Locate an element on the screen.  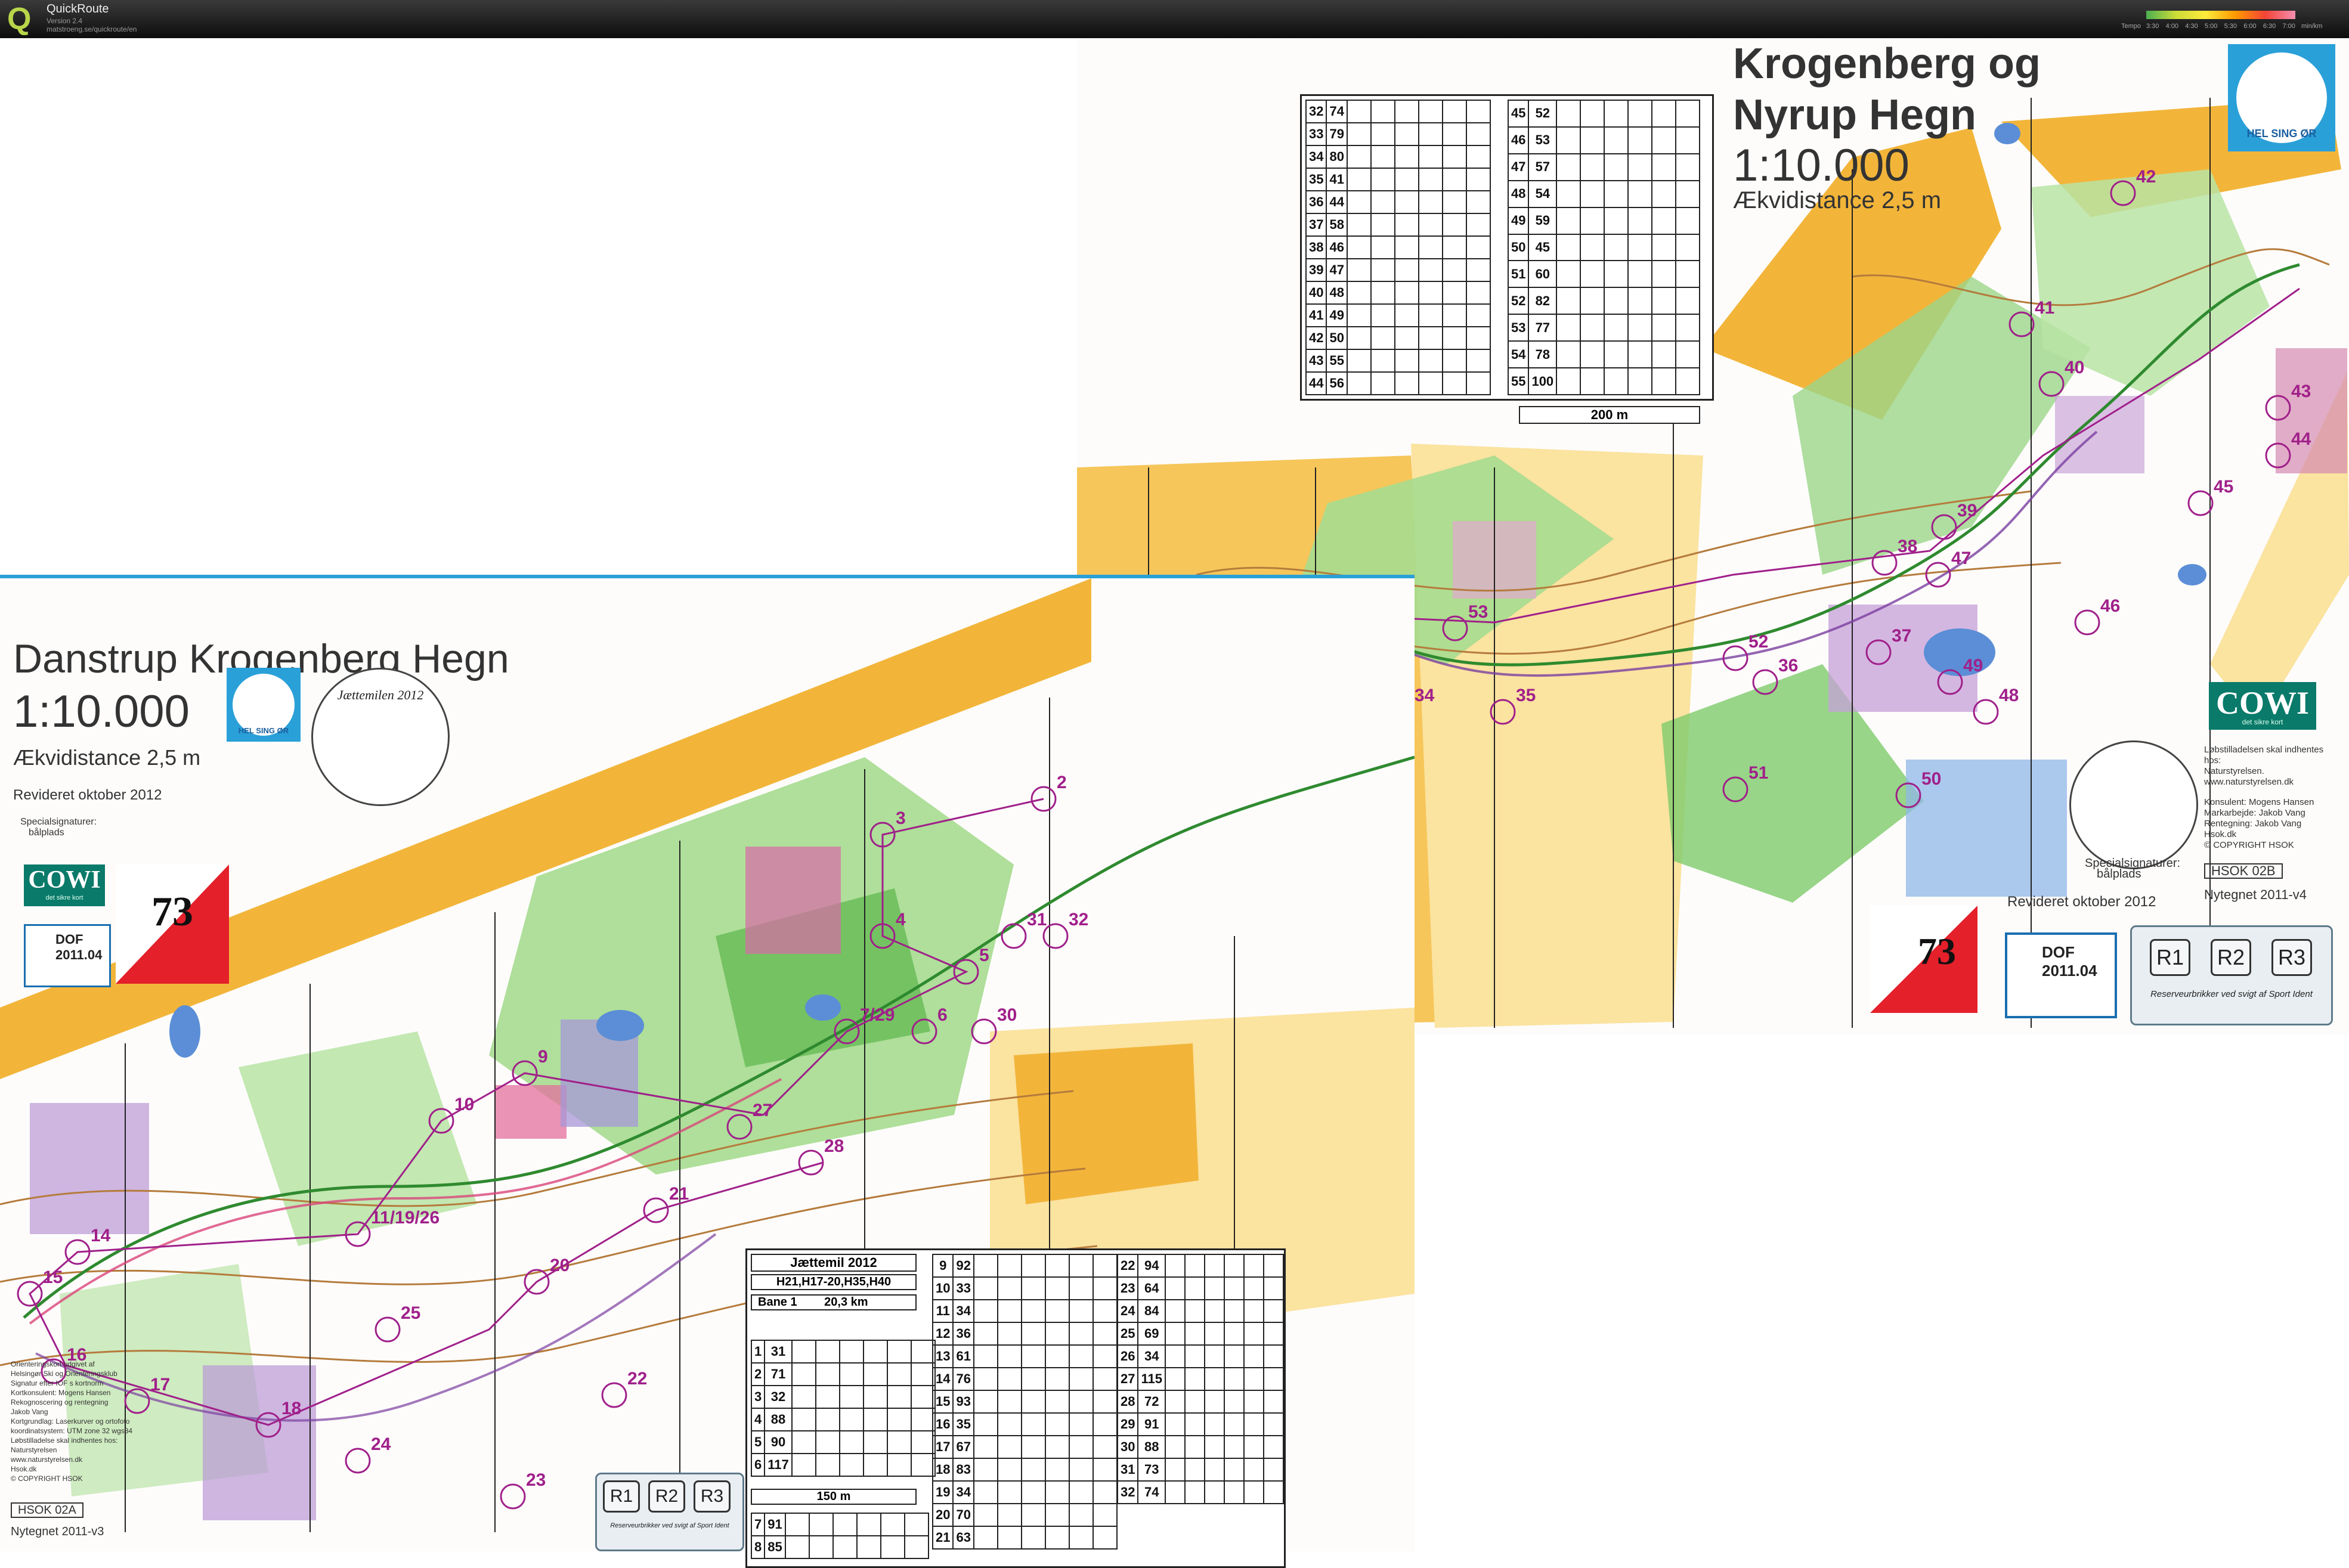
desc-row: 38 46 is located at coordinates (1398, 247).